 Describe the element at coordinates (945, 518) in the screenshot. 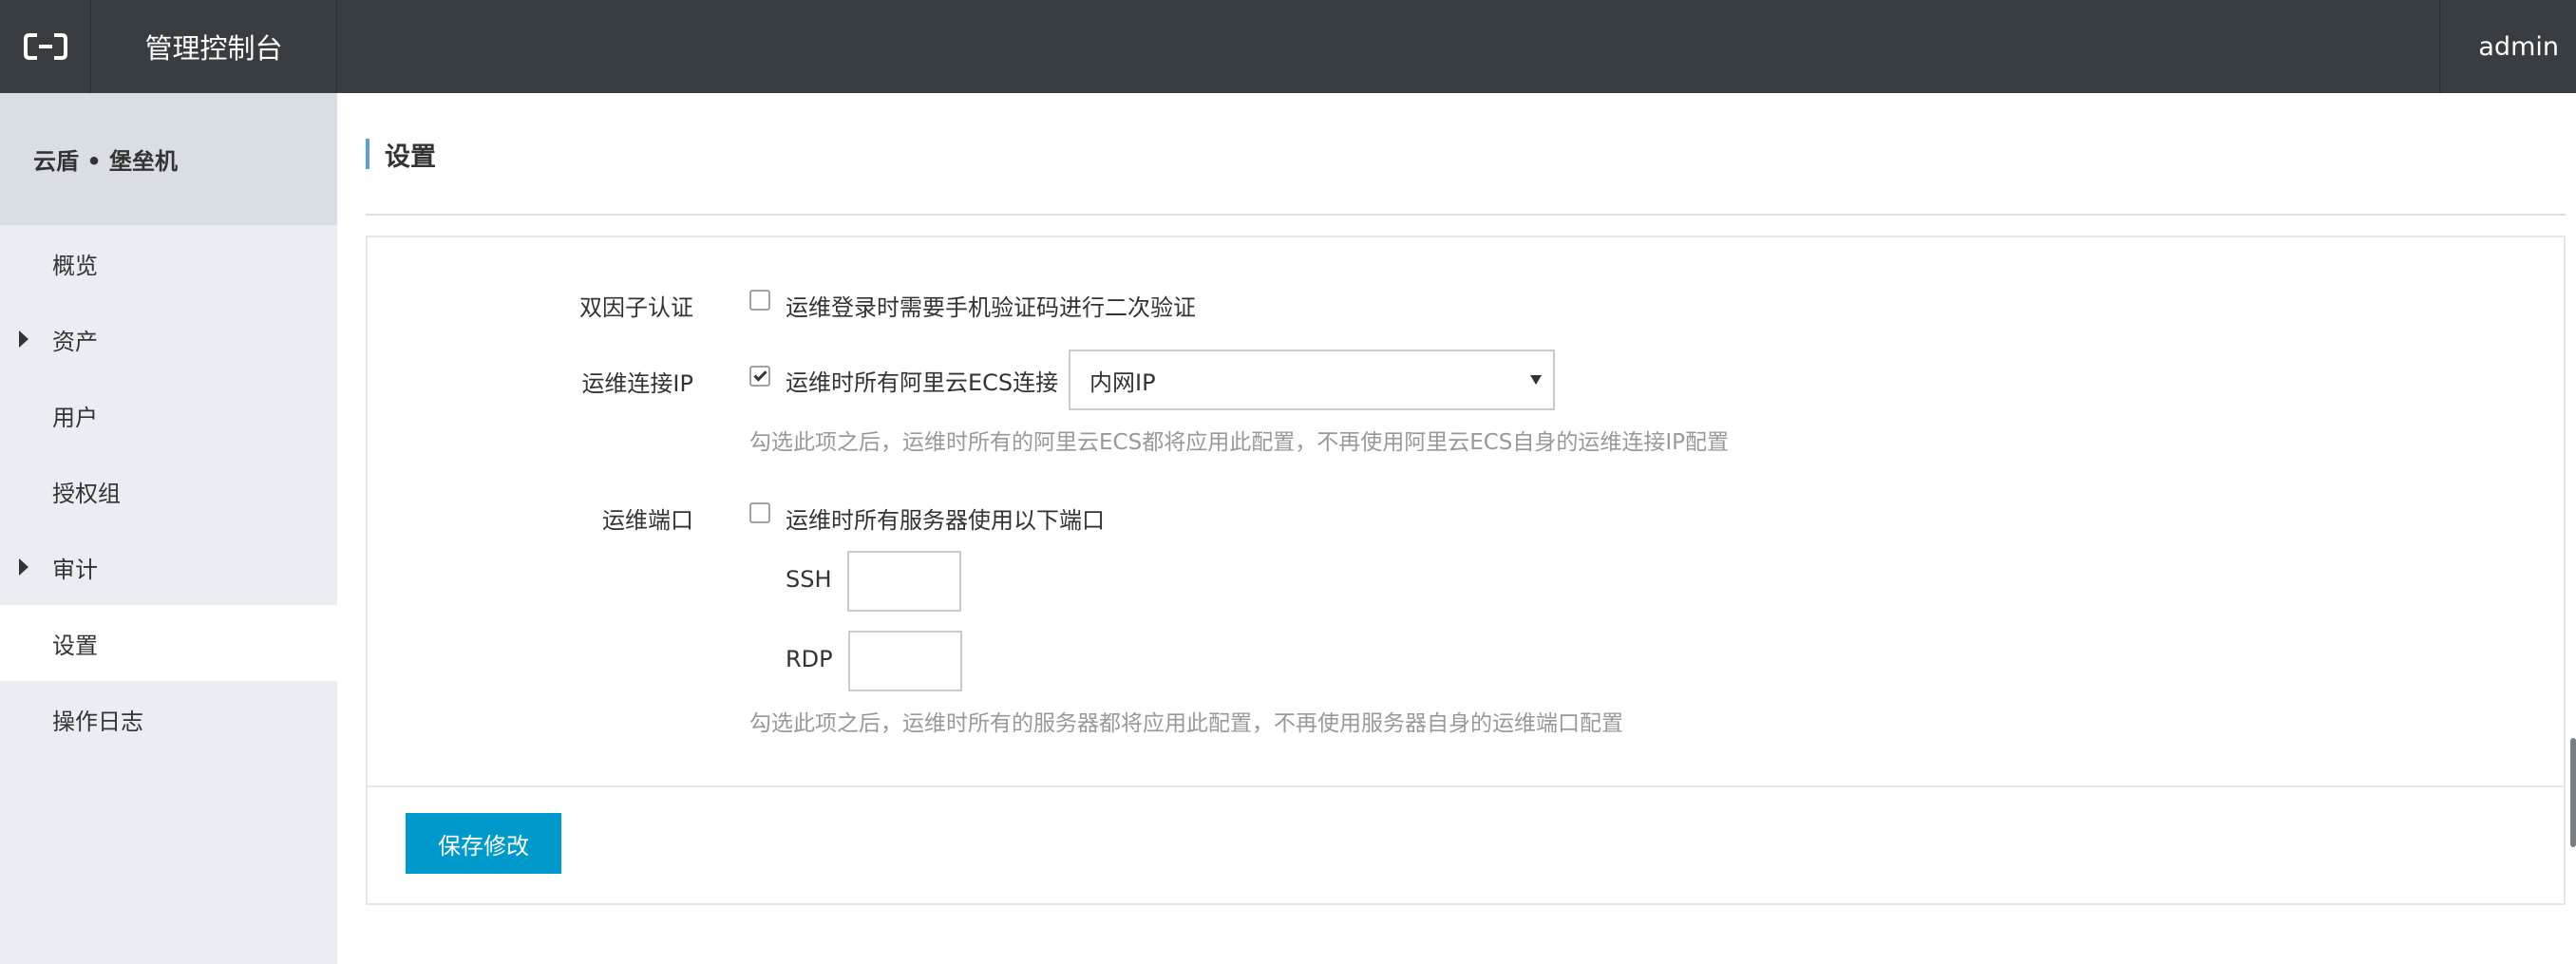

I see `port-checkbox-label: 运维时所有服务器使用以下端口` at that location.